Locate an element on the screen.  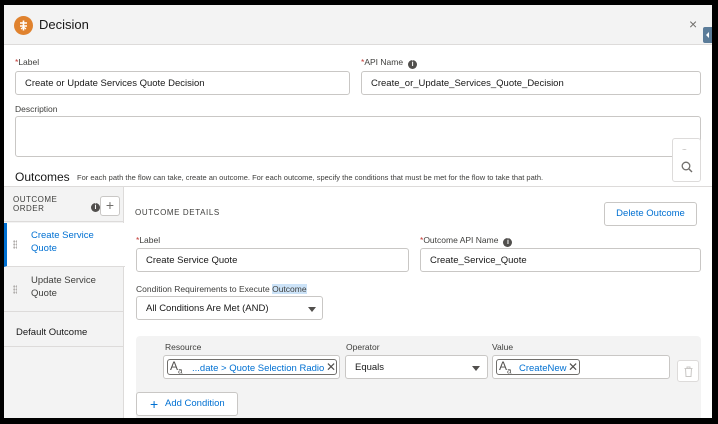
api-name-input: Create_or_Update_Services_Quote_Decision is located at coordinates (531, 83).